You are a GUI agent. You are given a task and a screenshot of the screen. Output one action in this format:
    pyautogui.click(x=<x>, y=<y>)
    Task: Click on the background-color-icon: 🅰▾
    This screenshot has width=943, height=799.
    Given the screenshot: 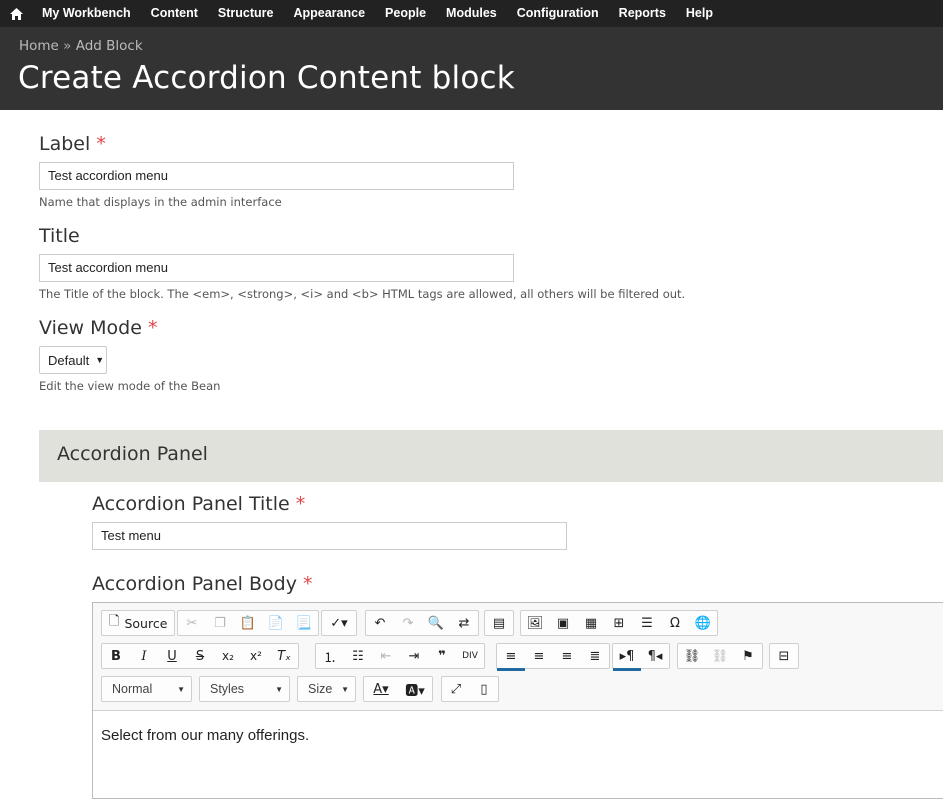 What is the action you would take?
    pyautogui.click(x=415, y=689)
    